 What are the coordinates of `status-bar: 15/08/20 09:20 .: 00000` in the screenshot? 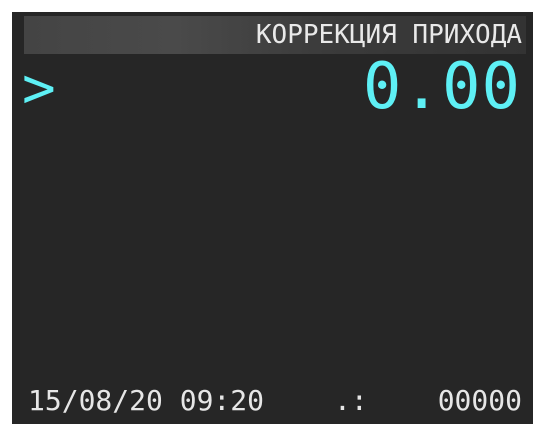 It's located at (275, 401).